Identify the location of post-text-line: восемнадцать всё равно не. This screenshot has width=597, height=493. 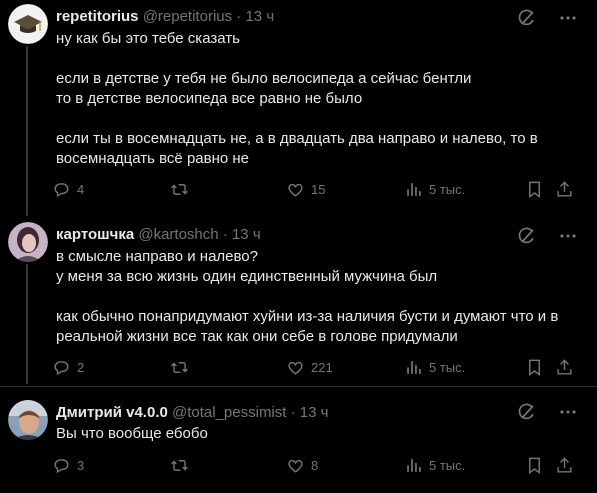
(153, 158).